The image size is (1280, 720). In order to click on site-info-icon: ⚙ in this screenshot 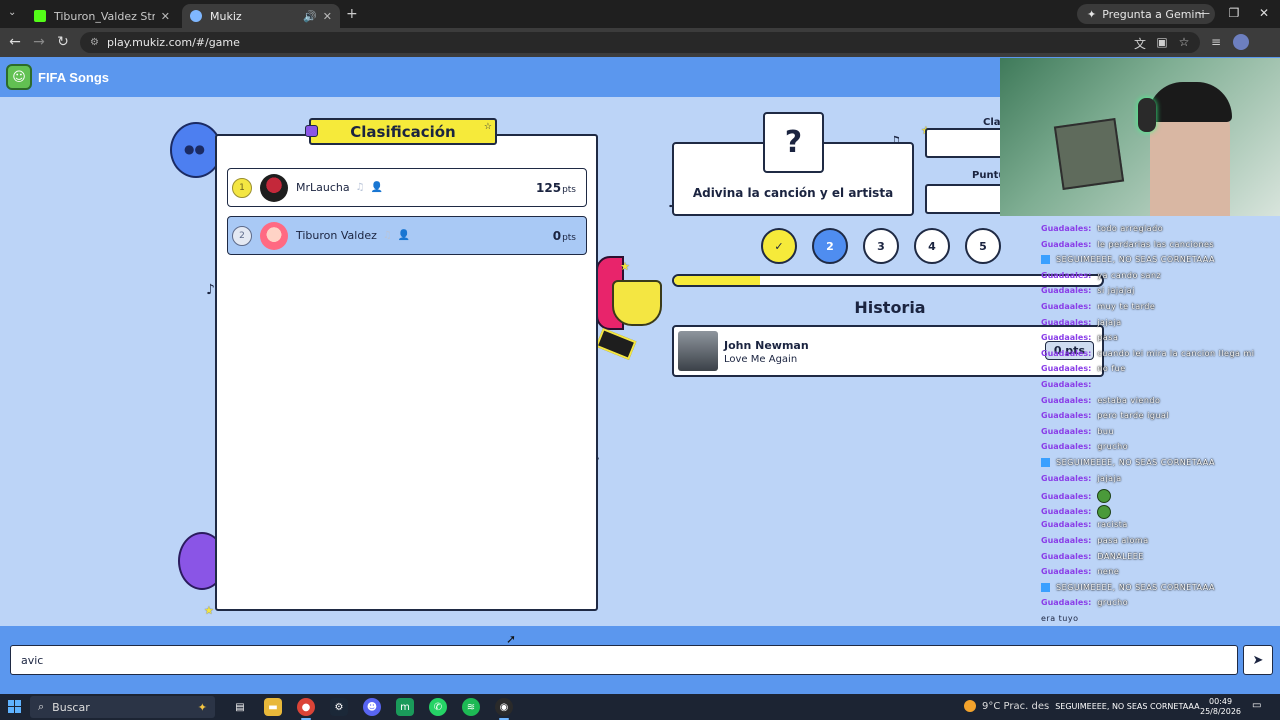, I will do `click(94, 42)`.